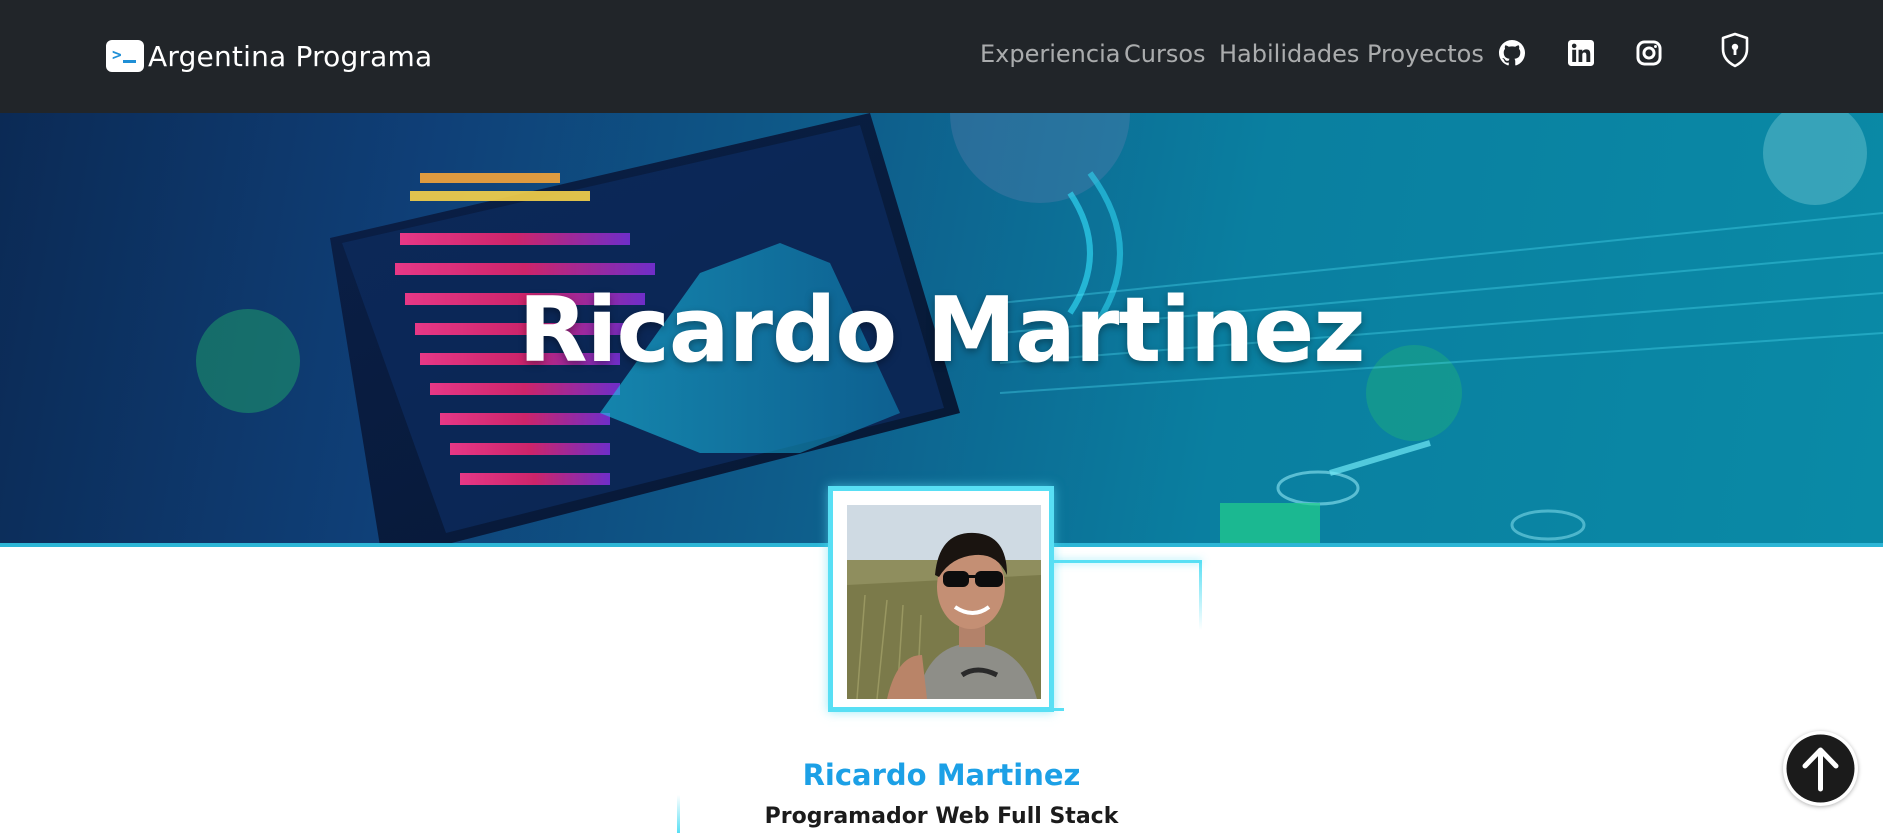  Describe the element at coordinates (1649, 55) in the screenshot. I see `instagram-icon` at that location.